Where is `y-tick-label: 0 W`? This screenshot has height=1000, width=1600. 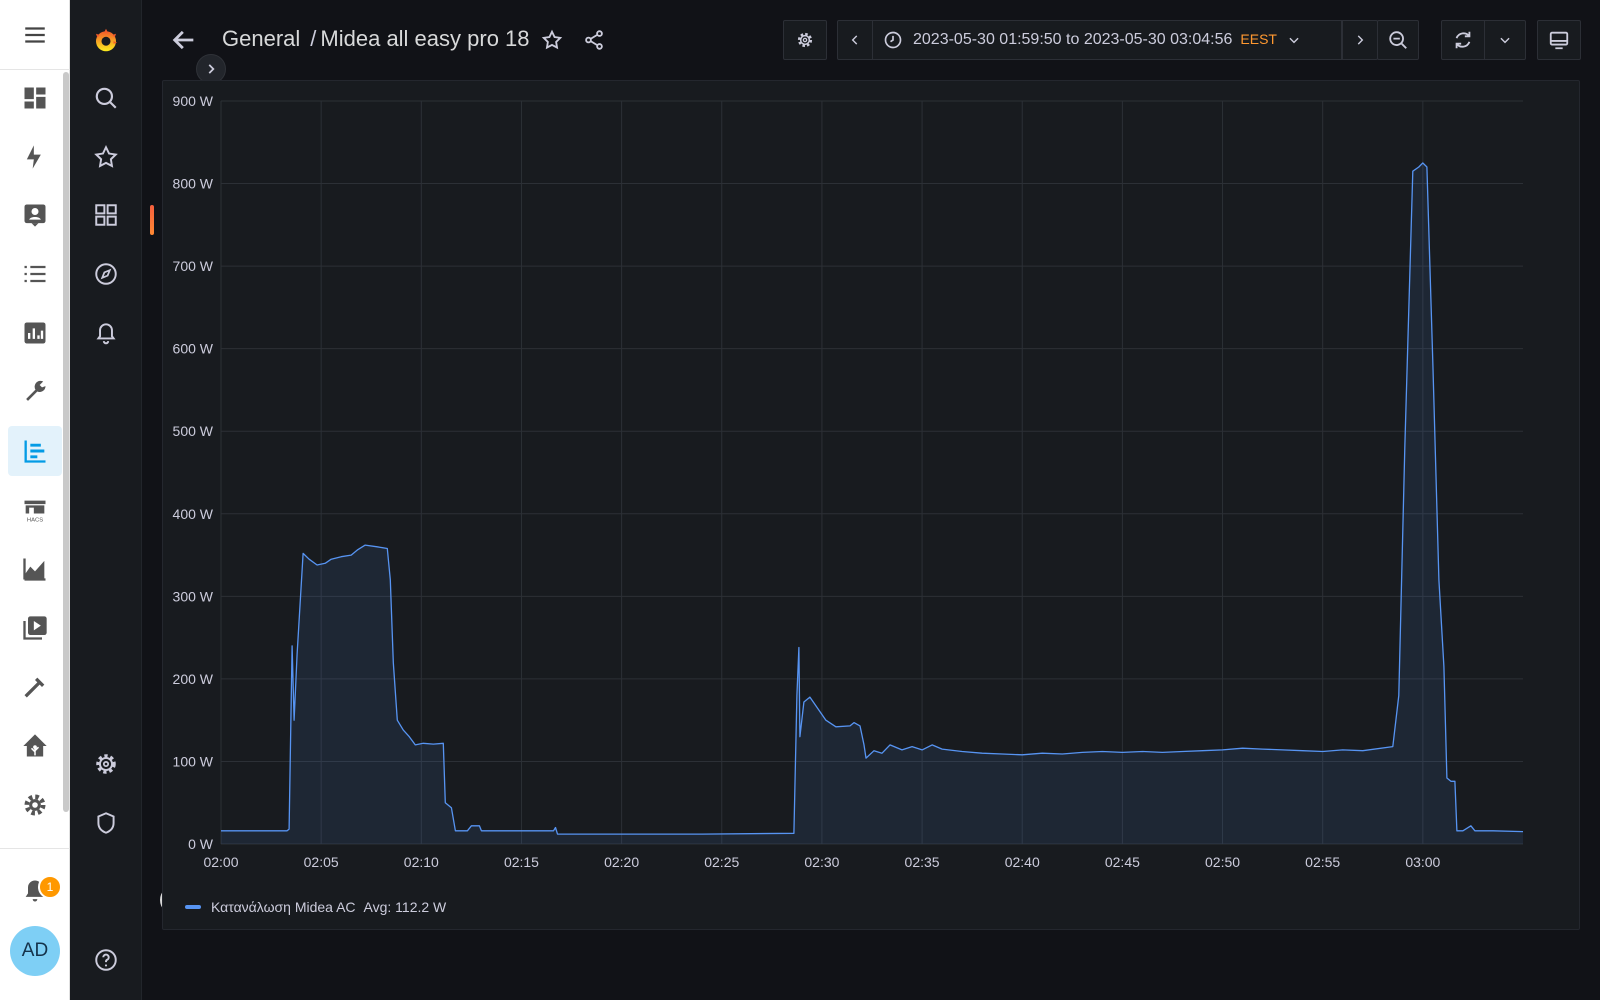
y-tick-label: 0 W is located at coordinates (201, 844).